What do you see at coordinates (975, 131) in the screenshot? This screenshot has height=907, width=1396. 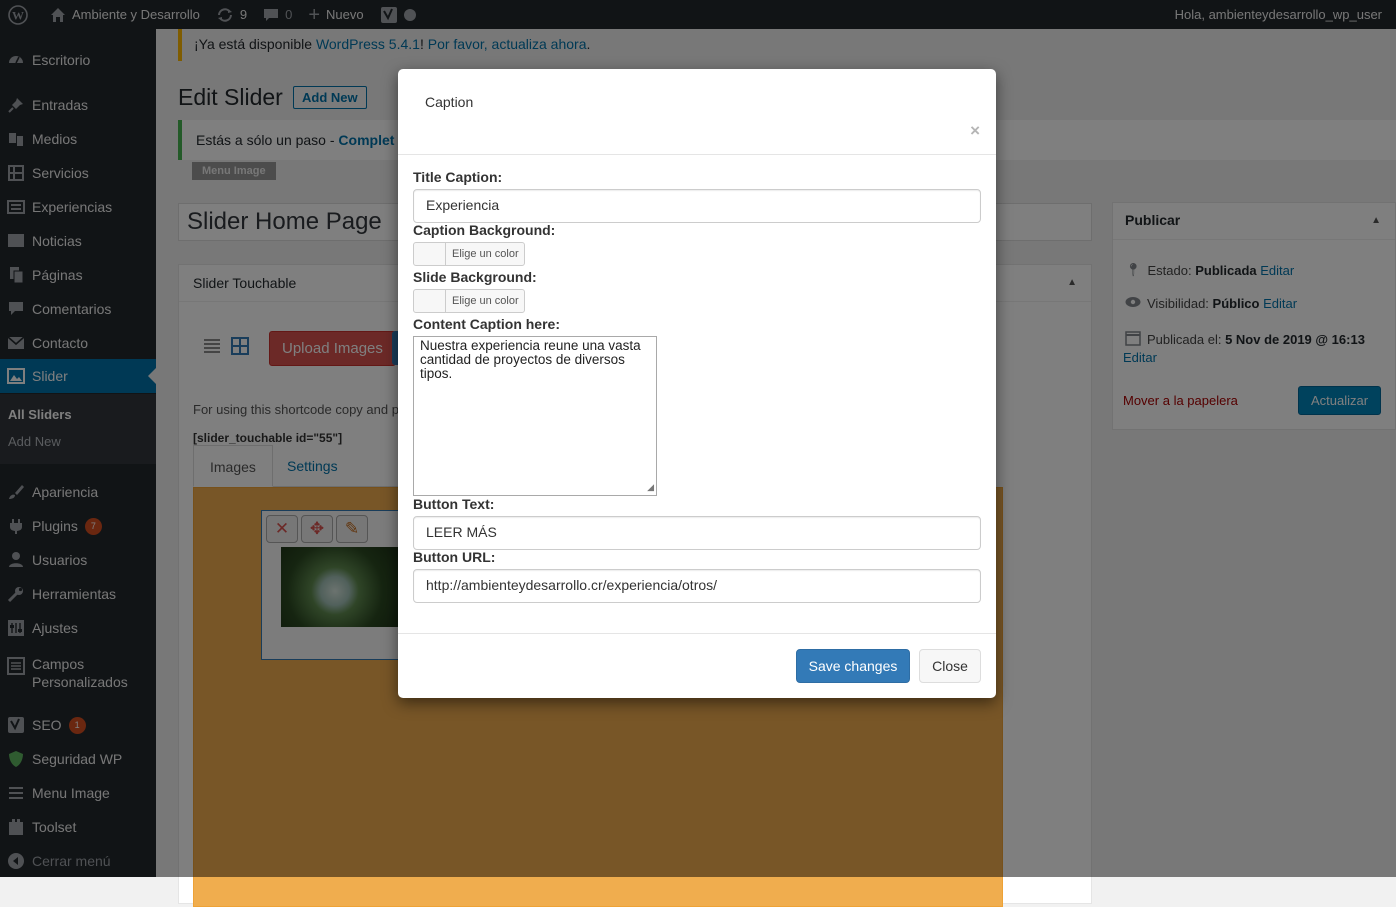 I see `close-icon: ×` at bounding box center [975, 131].